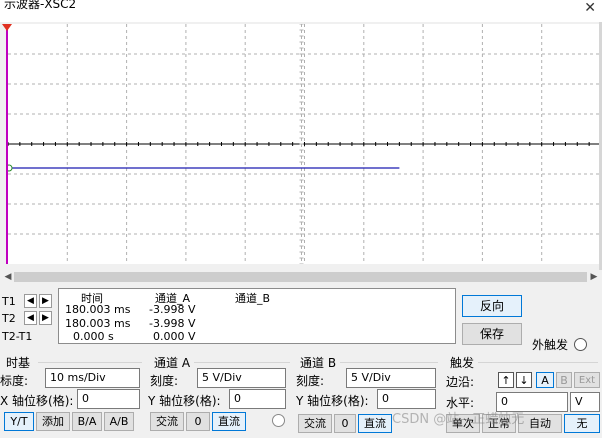 The height and width of the screenshot is (438, 602). What do you see at coordinates (458, 419) in the screenshot?
I see `watermark: CSDN @站—正蜡烛无` at bounding box center [458, 419].